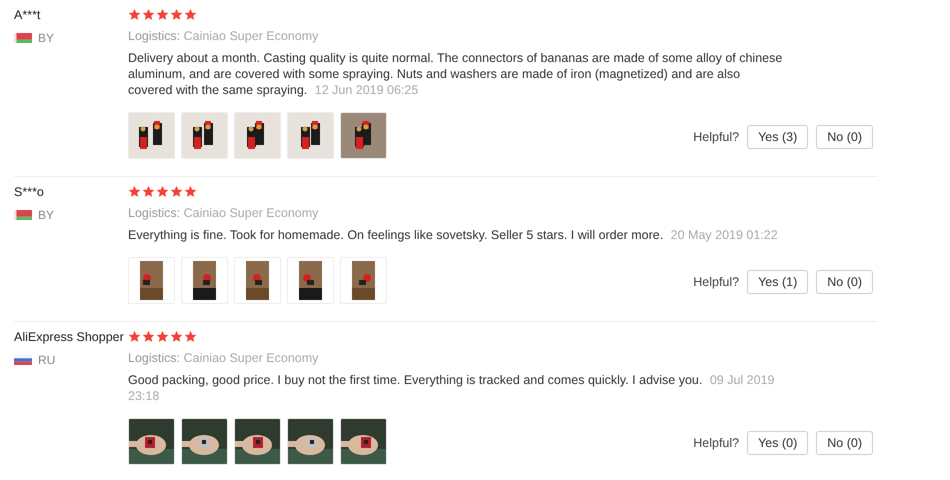 This screenshot has height=480, width=950. What do you see at coordinates (69, 337) in the screenshot?
I see `reviewer-name: AliExpress Shopper` at bounding box center [69, 337].